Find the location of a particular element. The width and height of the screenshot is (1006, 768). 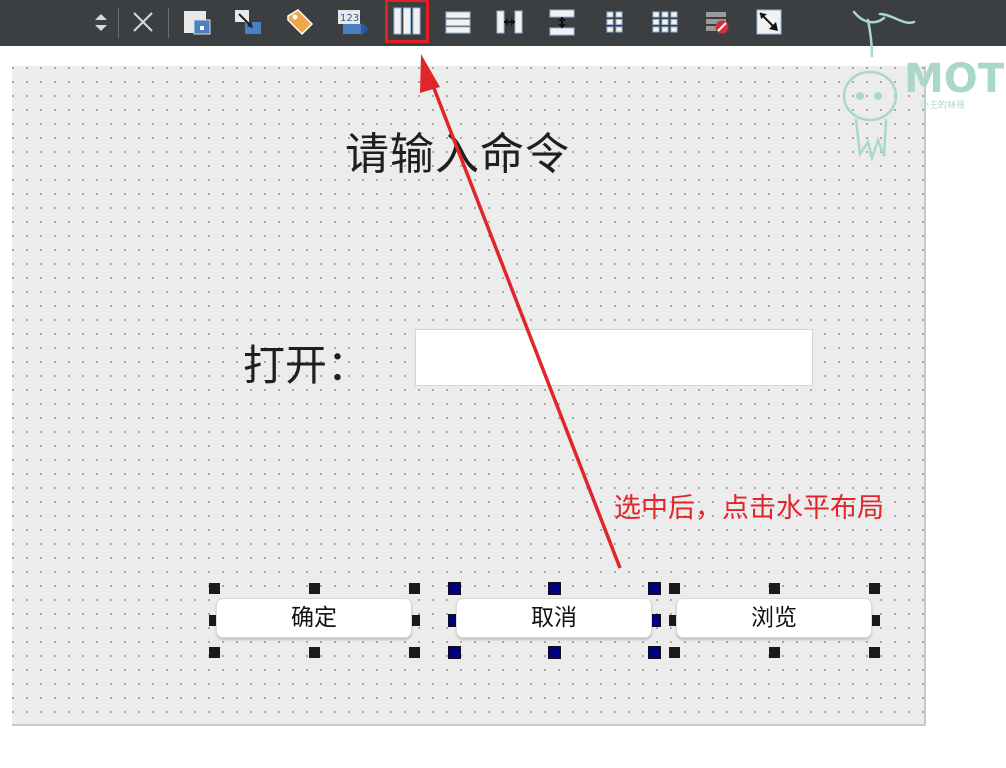

watermark-logo-icon: MOT 小王的林哥 is located at coordinates (924, 86).